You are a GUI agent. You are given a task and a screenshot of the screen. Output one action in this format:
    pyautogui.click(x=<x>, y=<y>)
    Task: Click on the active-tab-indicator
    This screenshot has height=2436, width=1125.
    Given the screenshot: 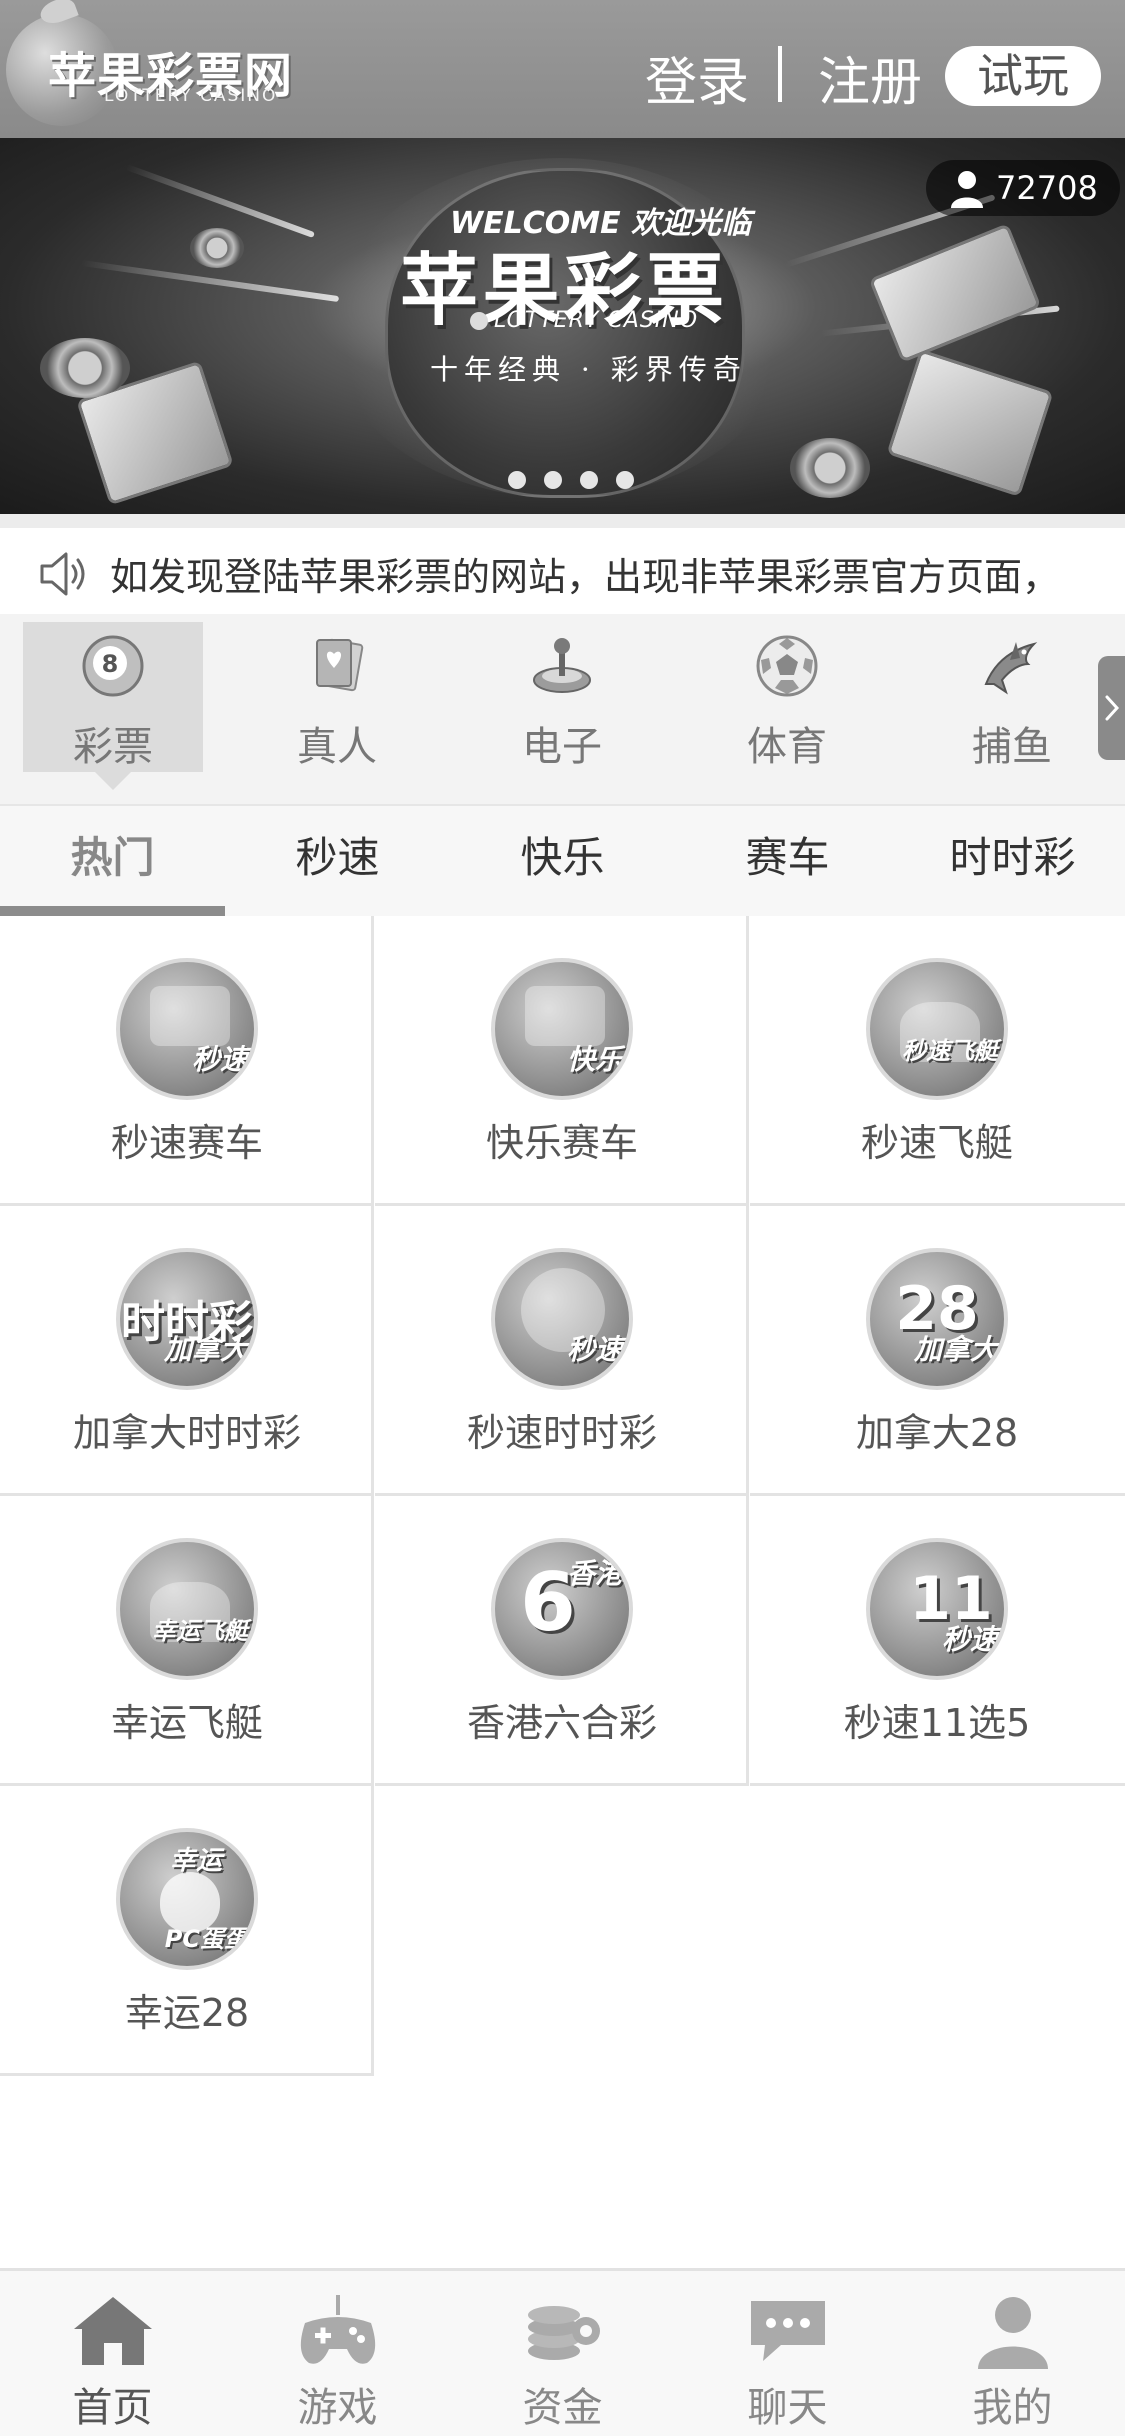 What is the action you would take?
    pyautogui.click(x=112, y=911)
    